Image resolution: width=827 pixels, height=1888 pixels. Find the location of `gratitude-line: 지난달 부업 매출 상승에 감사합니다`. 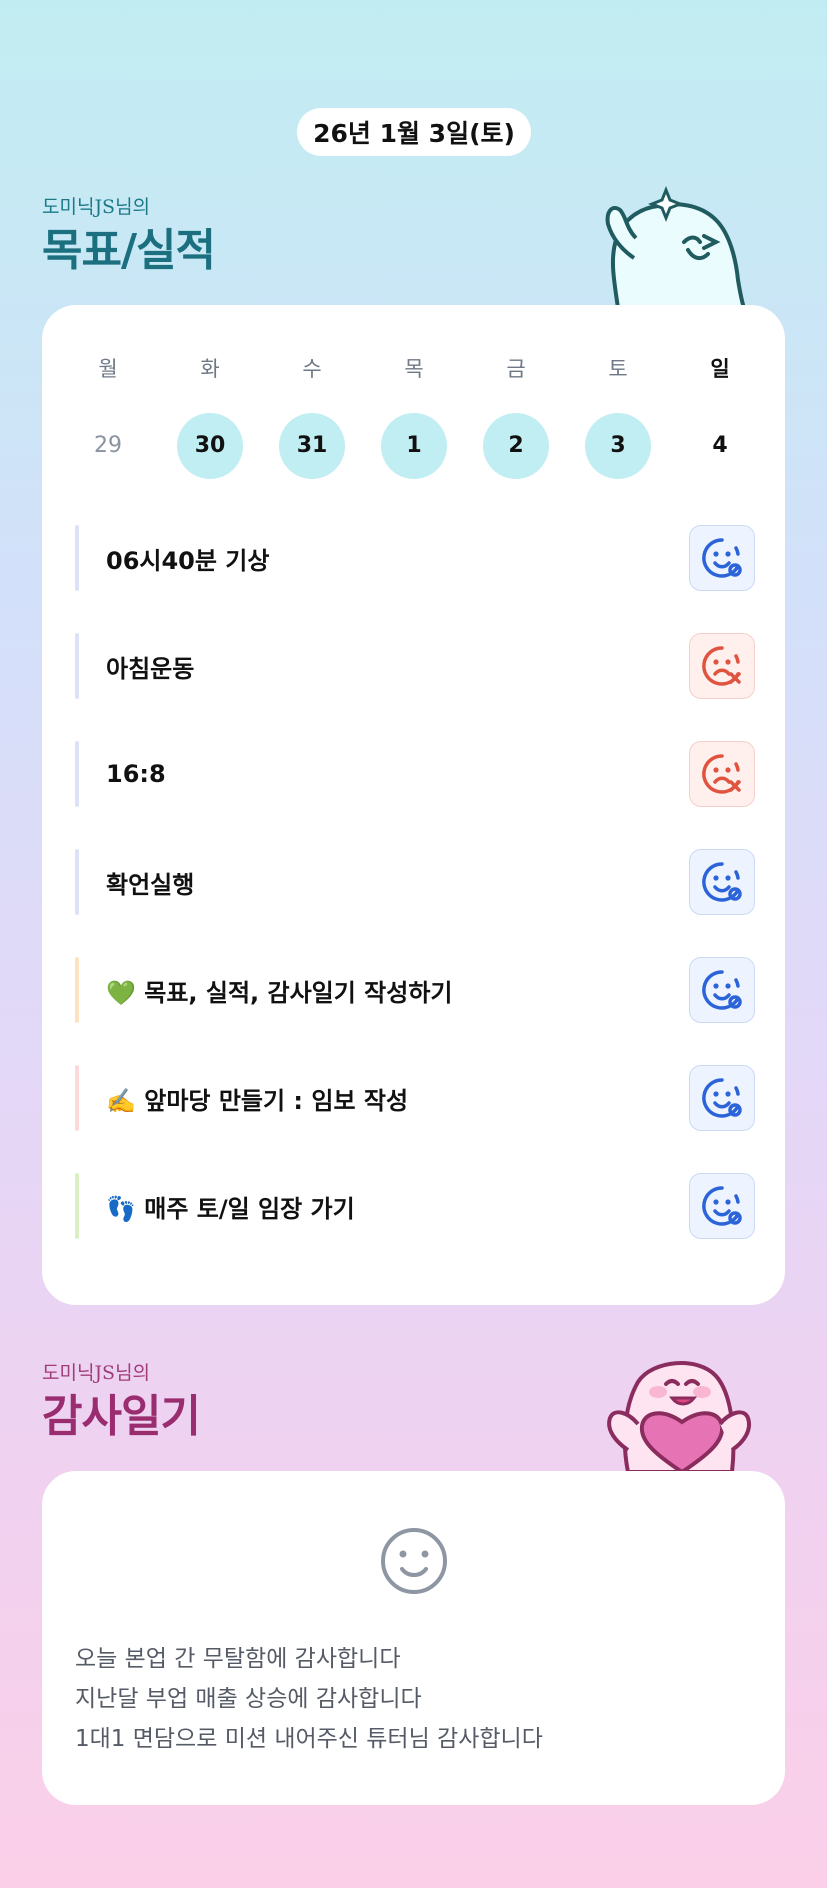

gratitude-line: 지난달 부업 매출 상승에 감사합니다 is located at coordinates (248, 1699).